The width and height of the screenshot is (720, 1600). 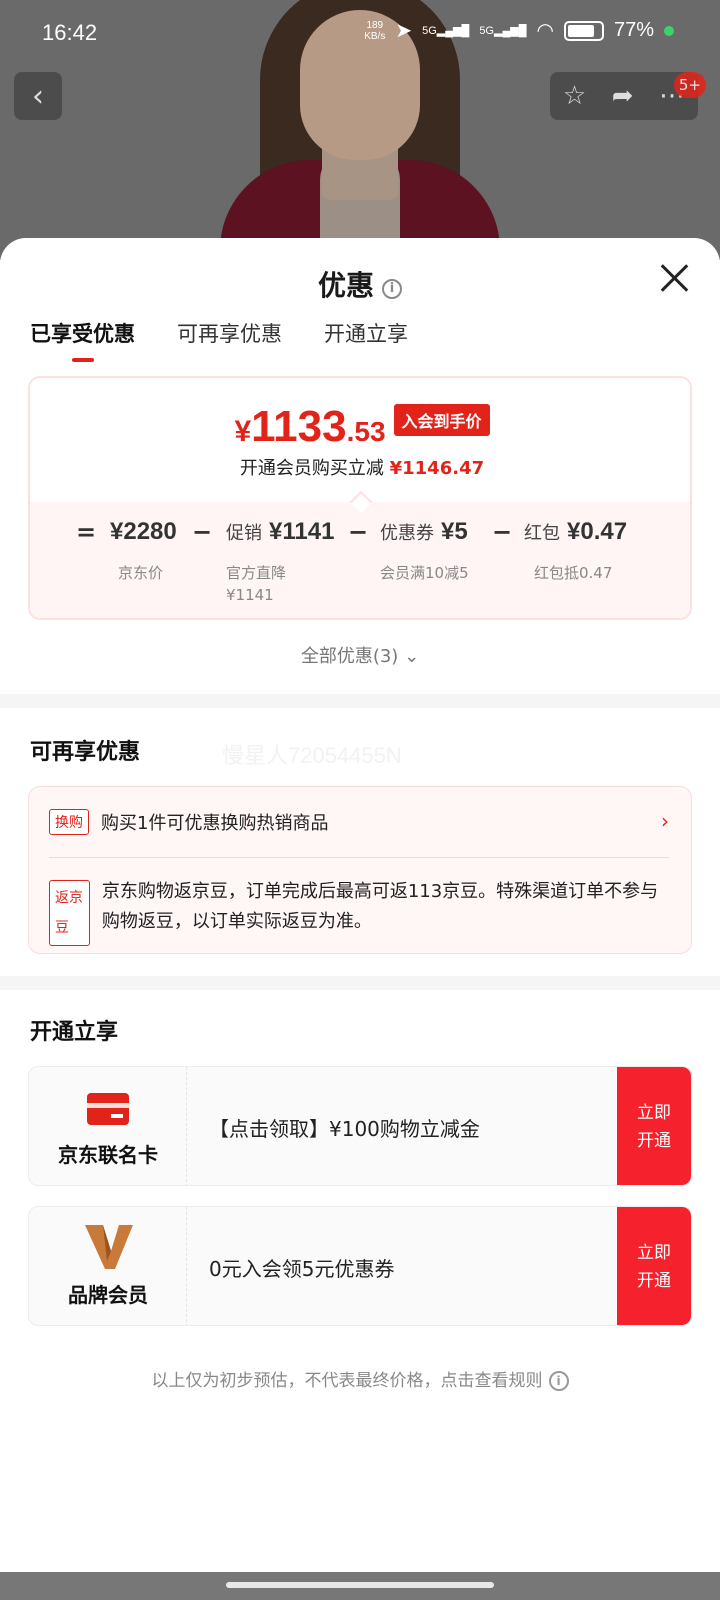 What do you see at coordinates (229, 340) in the screenshot?
I see `tab-more-deals: 可再享优惠` at bounding box center [229, 340].